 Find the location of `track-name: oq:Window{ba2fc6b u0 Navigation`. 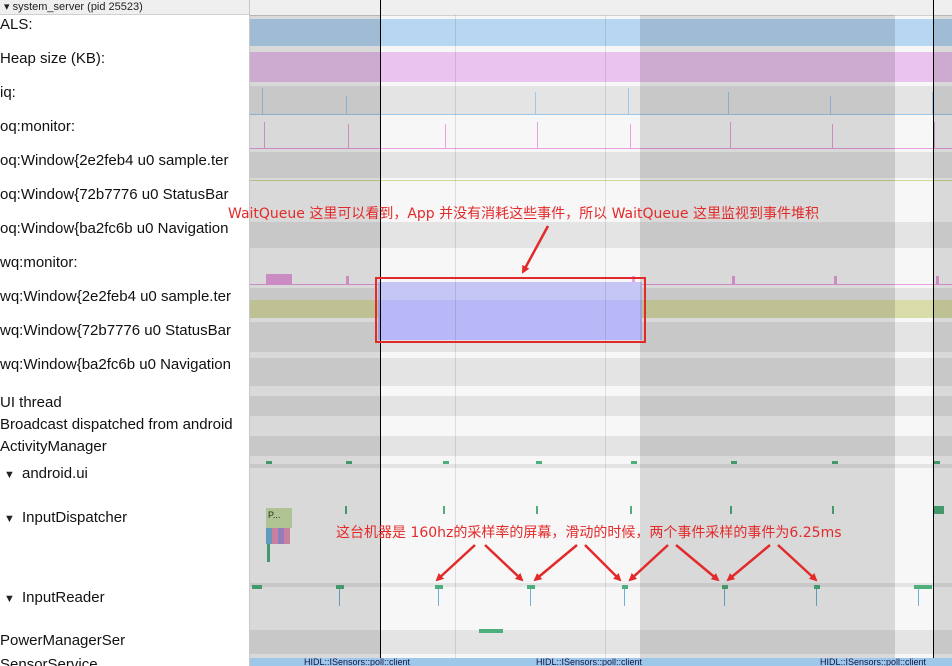

track-name: oq:Window{ba2fc6b u0 Navigation is located at coordinates (114, 228).